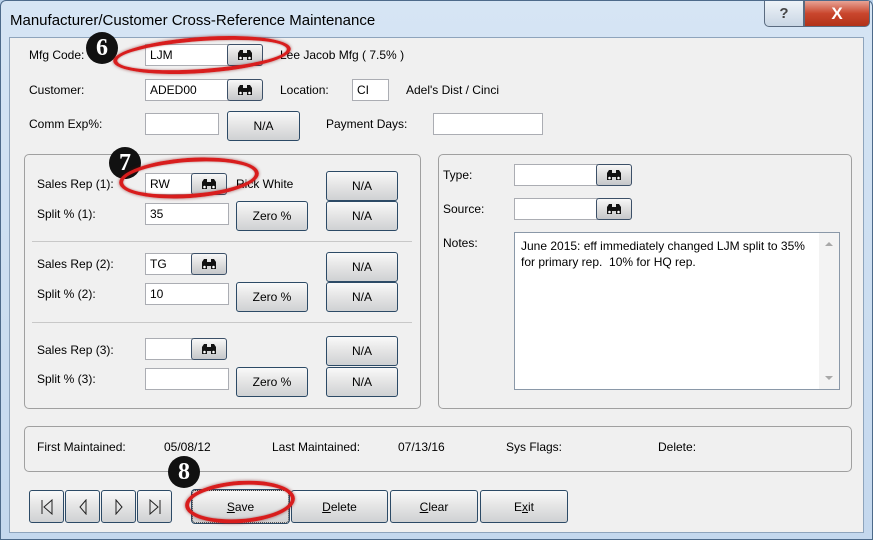  I want to click on save-button: Save, so click(240, 506).